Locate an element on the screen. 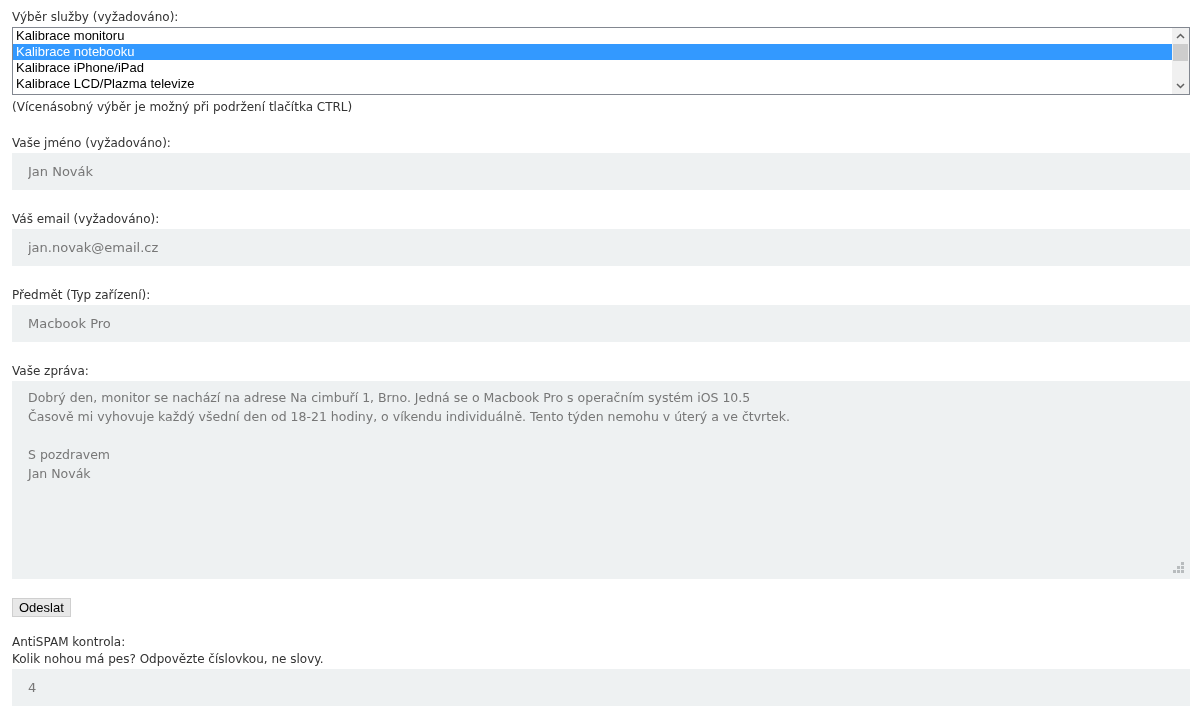 This screenshot has height=720, width=1200. scroll-thumb is located at coordinates (1180, 52).